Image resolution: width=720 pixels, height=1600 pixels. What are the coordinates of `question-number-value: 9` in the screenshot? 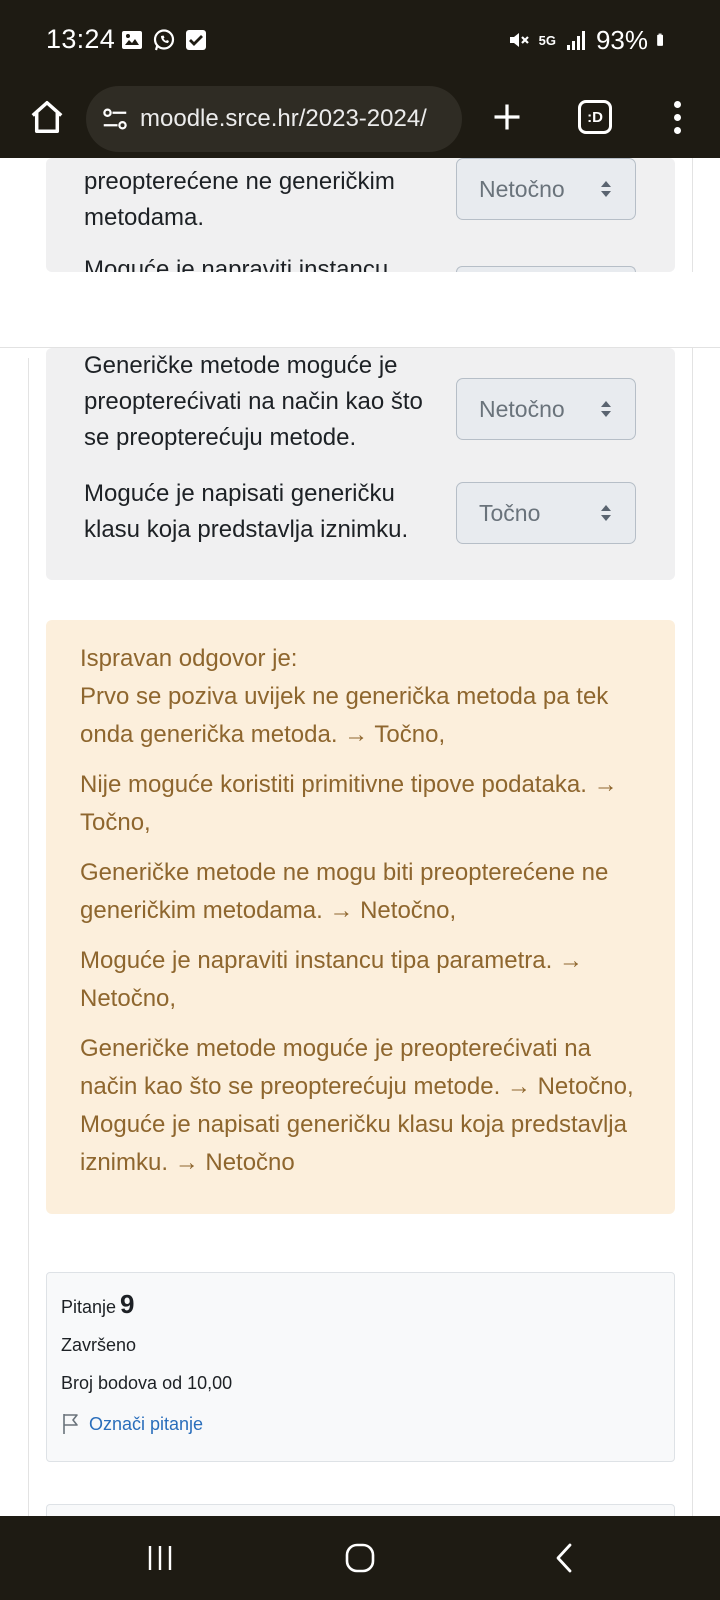 It's located at (127, 1304).